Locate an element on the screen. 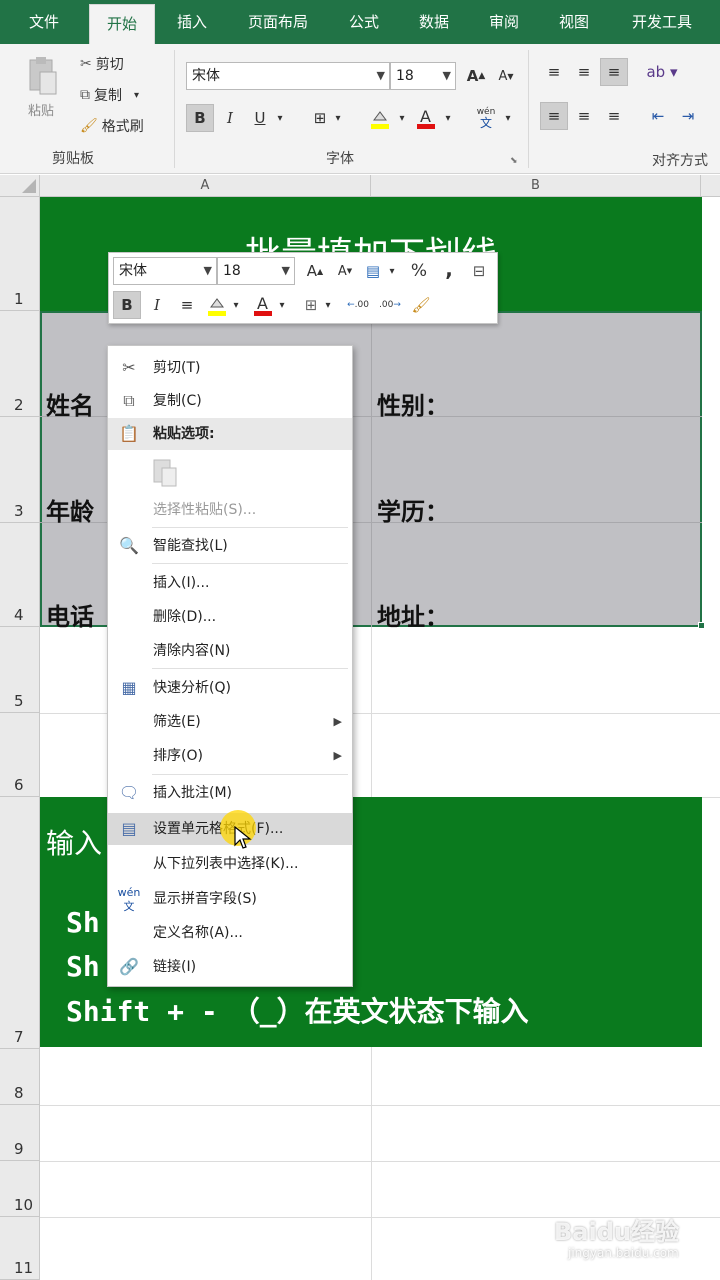 The width and height of the screenshot is (720, 1280). copy-button: ⧉ 复制 ▾ is located at coordinates (109, 95).